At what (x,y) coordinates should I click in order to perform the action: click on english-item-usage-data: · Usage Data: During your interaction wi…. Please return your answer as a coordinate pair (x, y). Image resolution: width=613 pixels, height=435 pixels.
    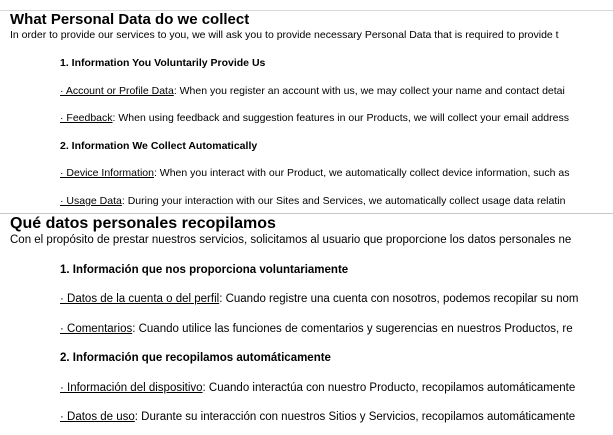
    Looking at the image, I should click on (312, 201).